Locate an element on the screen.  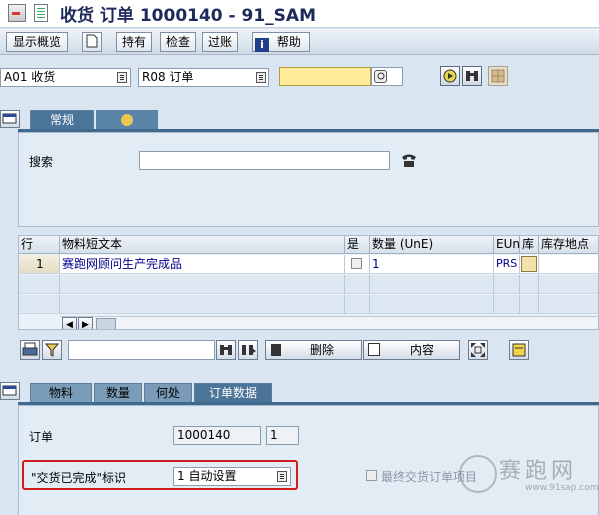
contents-button: 内容 is located at coordinates (411, 350).